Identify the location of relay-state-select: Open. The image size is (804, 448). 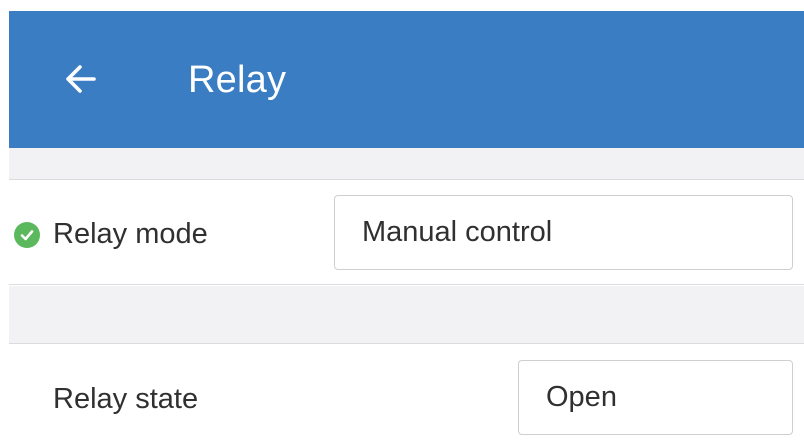
(655, 397).